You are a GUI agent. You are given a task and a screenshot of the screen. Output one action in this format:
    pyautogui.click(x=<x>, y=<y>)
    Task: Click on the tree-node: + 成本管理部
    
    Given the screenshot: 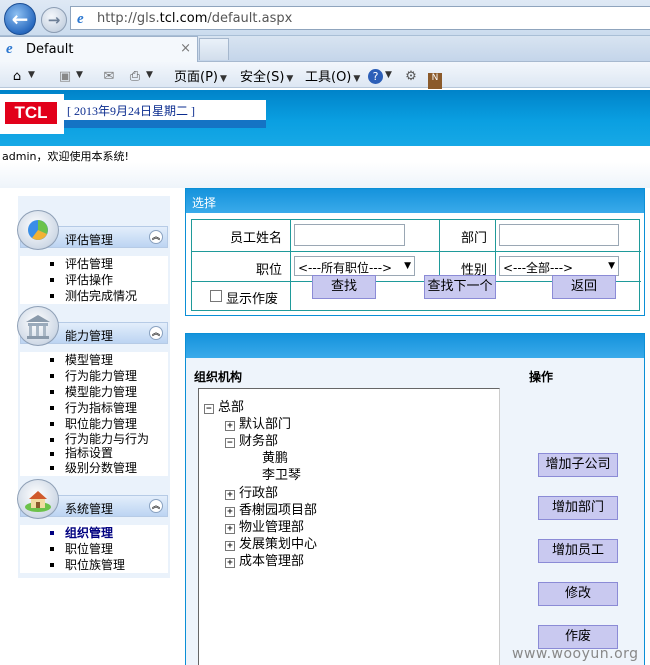 What is the action you would take?
    pyautogui.click(x=264, y=559)
    